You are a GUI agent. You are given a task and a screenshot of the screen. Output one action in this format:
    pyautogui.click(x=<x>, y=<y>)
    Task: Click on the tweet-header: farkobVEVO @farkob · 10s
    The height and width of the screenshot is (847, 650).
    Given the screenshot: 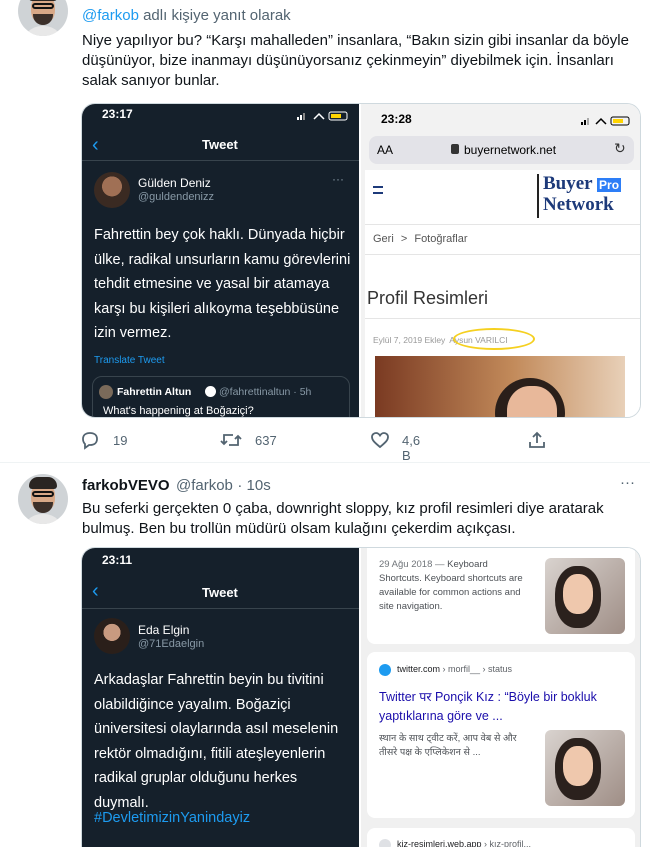 What is the action you would take?
    pyautogui.click(x=176, y=486)
    